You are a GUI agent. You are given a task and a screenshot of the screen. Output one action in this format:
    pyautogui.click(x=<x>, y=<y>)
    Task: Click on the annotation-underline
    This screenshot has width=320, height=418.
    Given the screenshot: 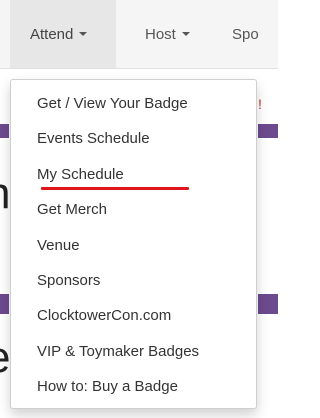 What is the action you would take?
    pyautogui.click(x=115, y=188)
    